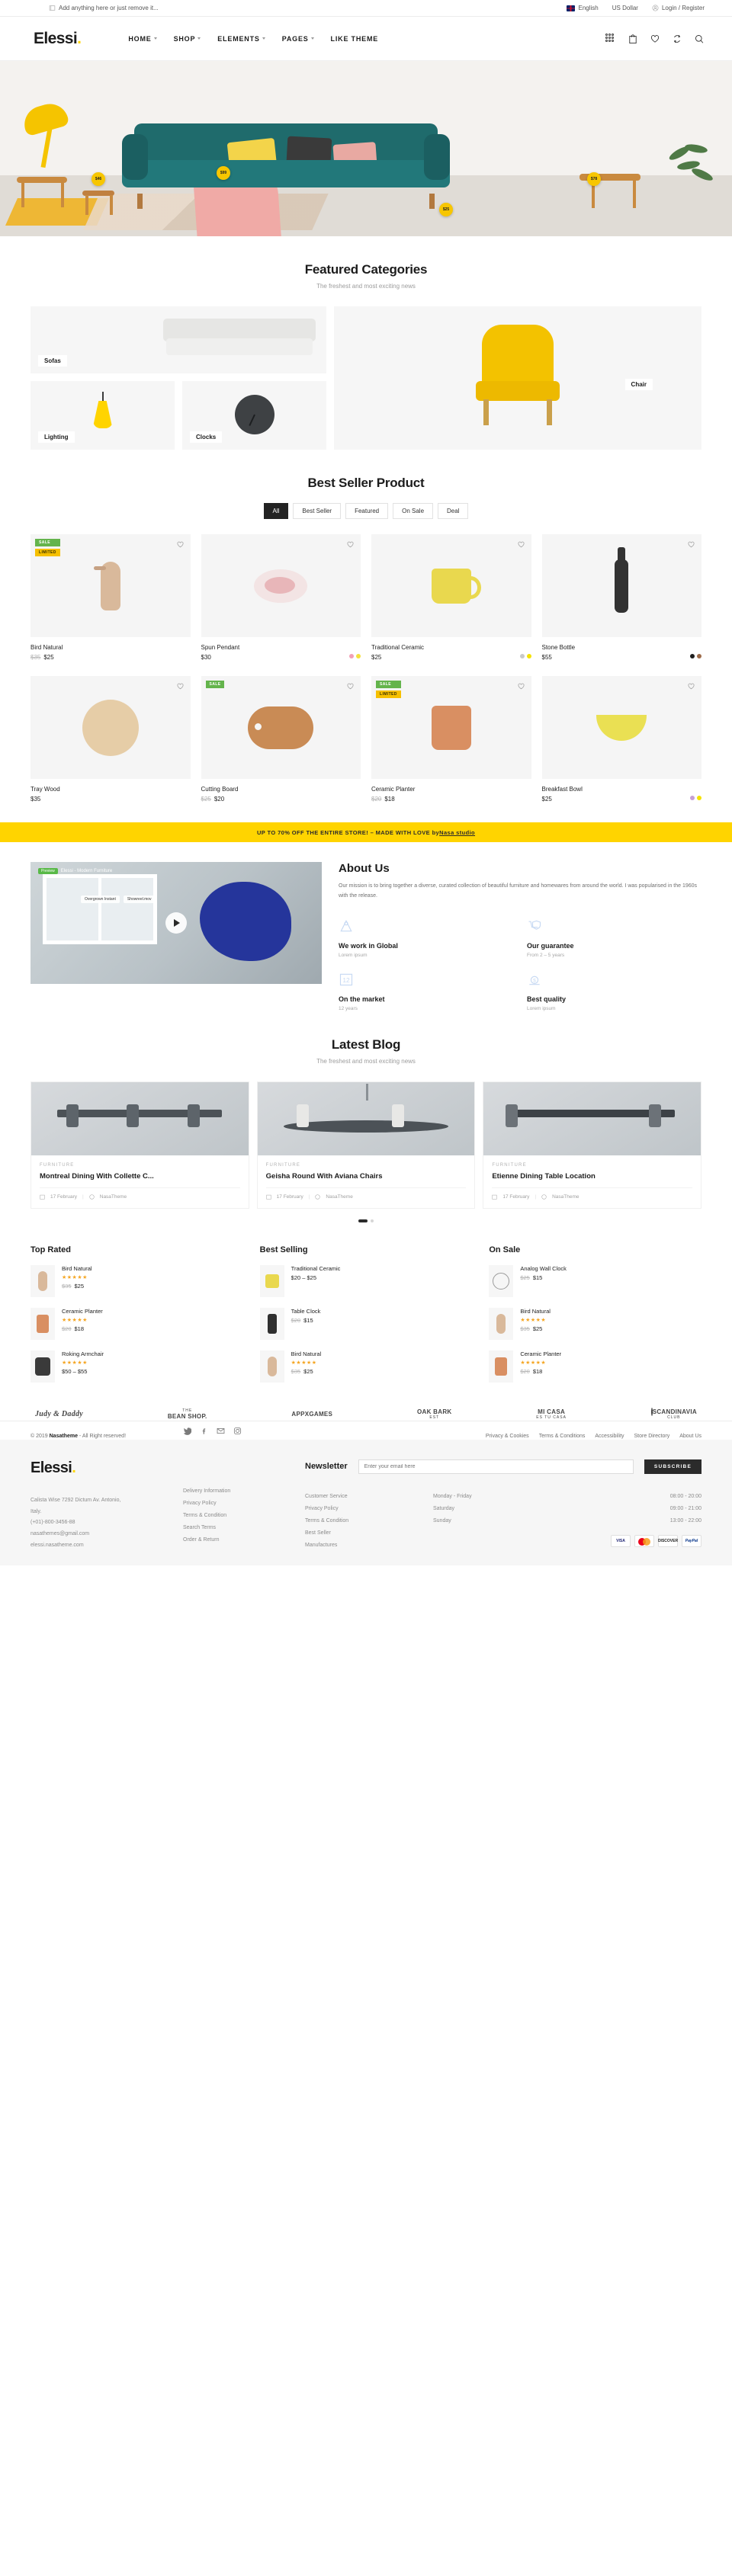  I want to click on tab-on-sale: On Sale, so click(413, 511).